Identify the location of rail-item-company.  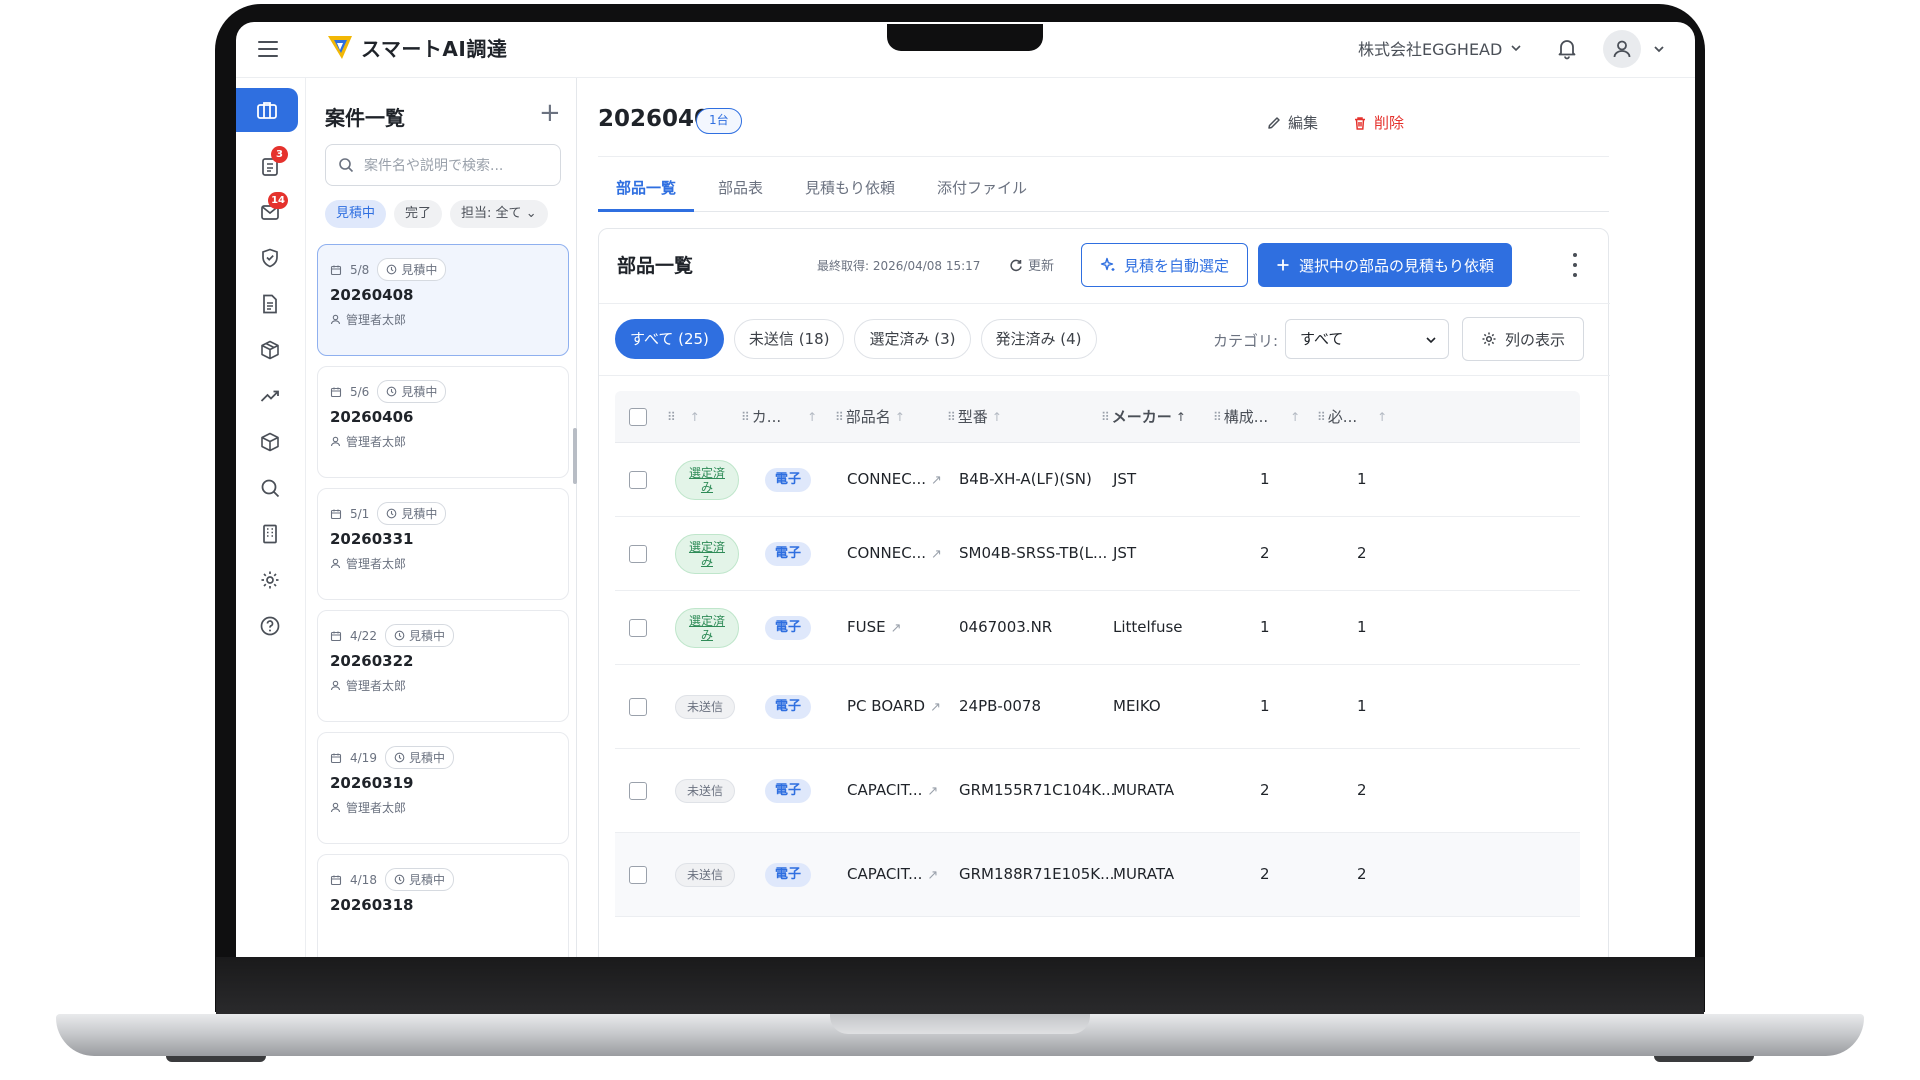
(270, 534).